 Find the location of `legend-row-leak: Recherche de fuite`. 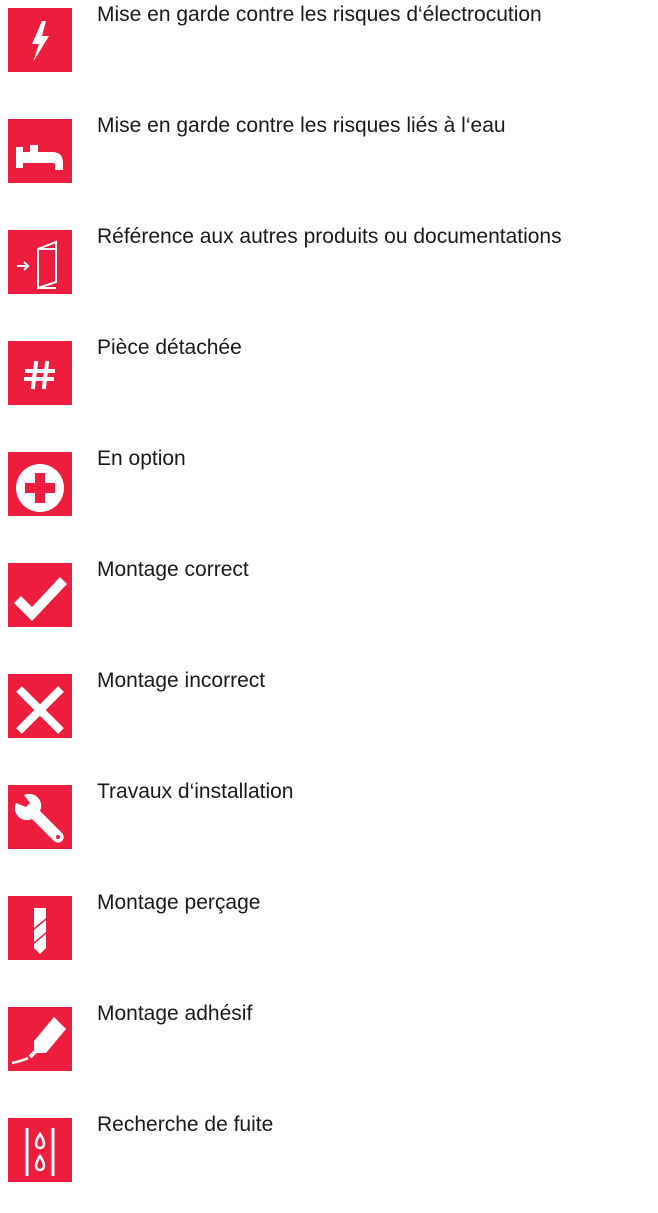

legend-row-leak: Recherche de fuite is located at coordinates (328, 1150).